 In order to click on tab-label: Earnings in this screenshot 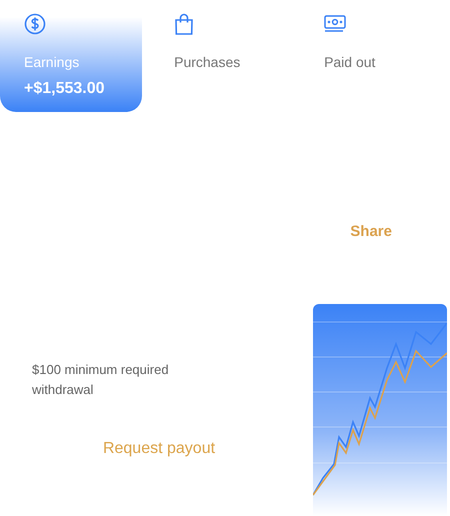, I will do `click(52, 62)`.